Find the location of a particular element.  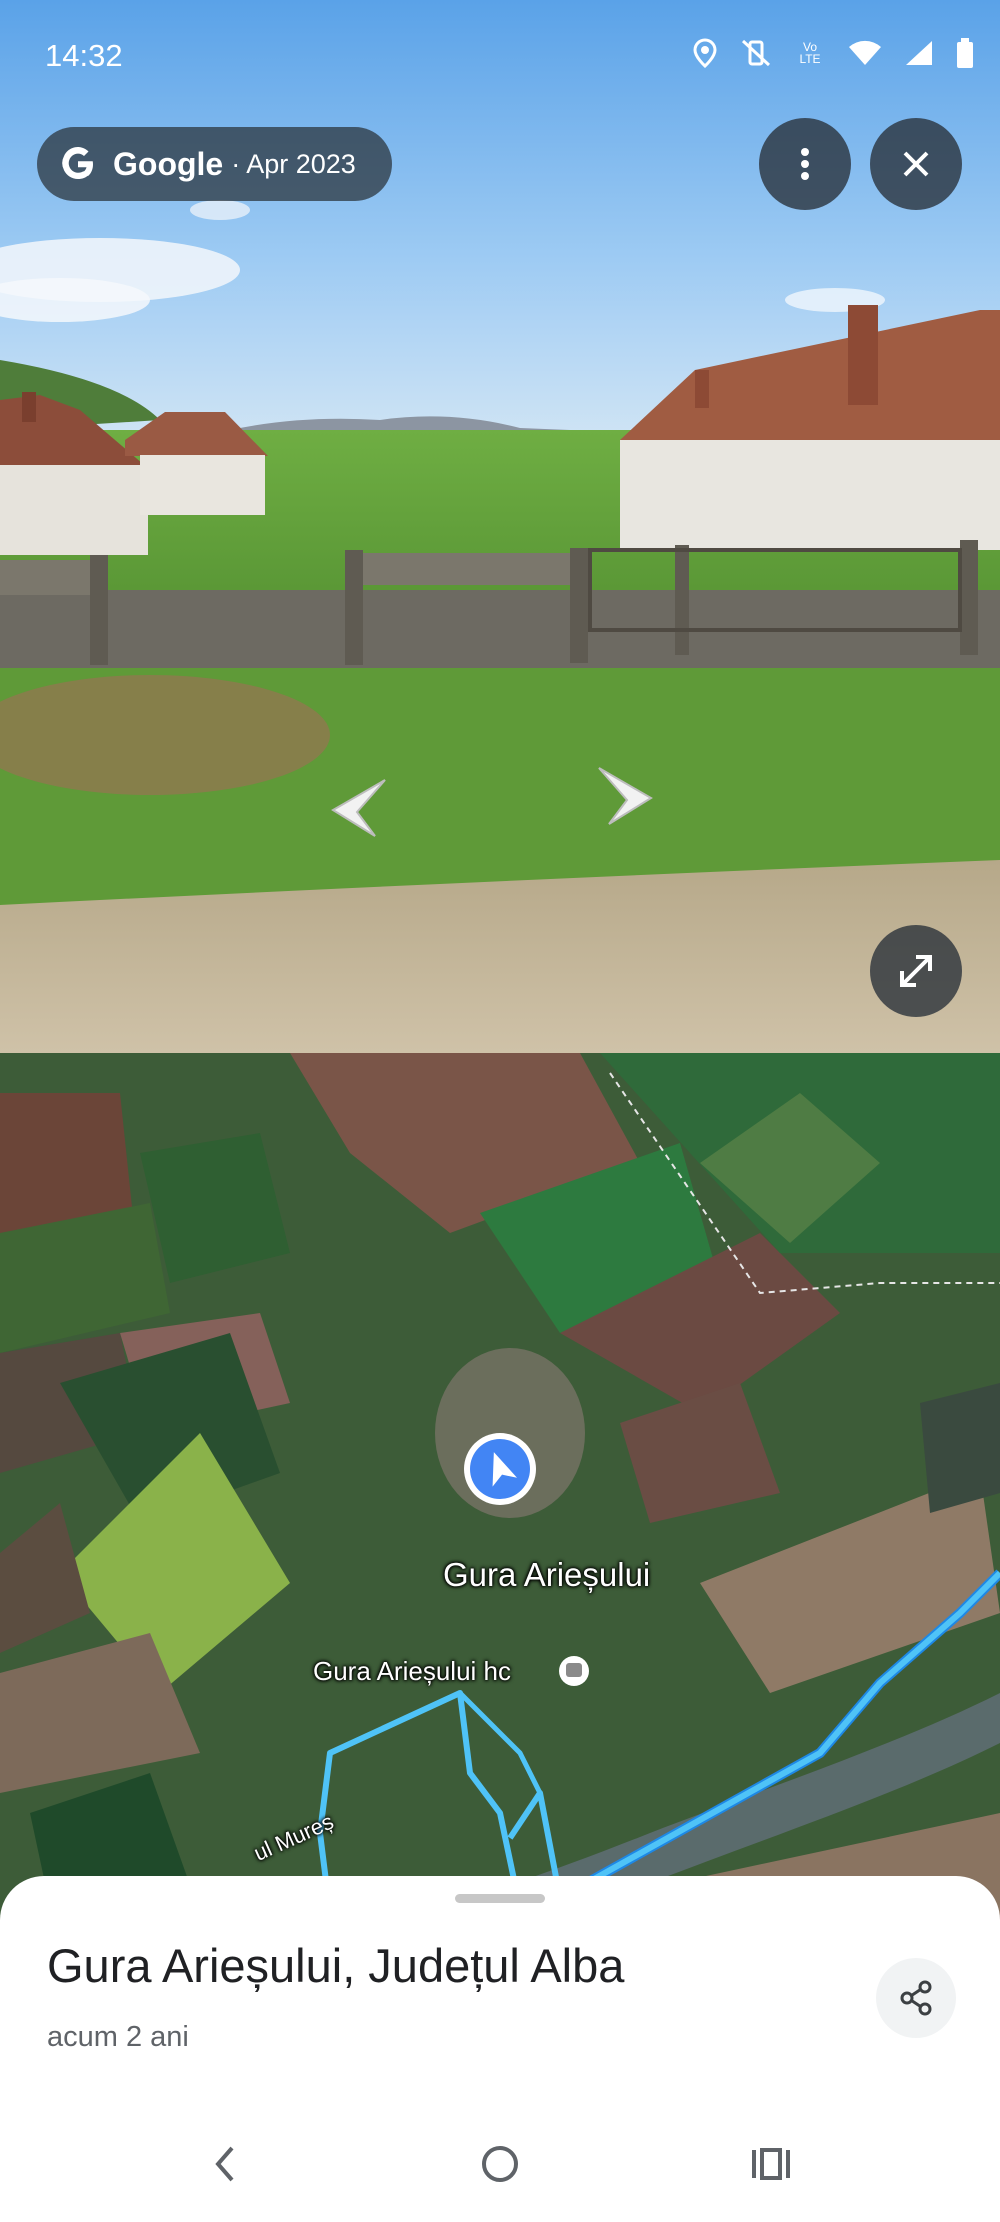

wifi-icon is located at coordinates (865, 52).